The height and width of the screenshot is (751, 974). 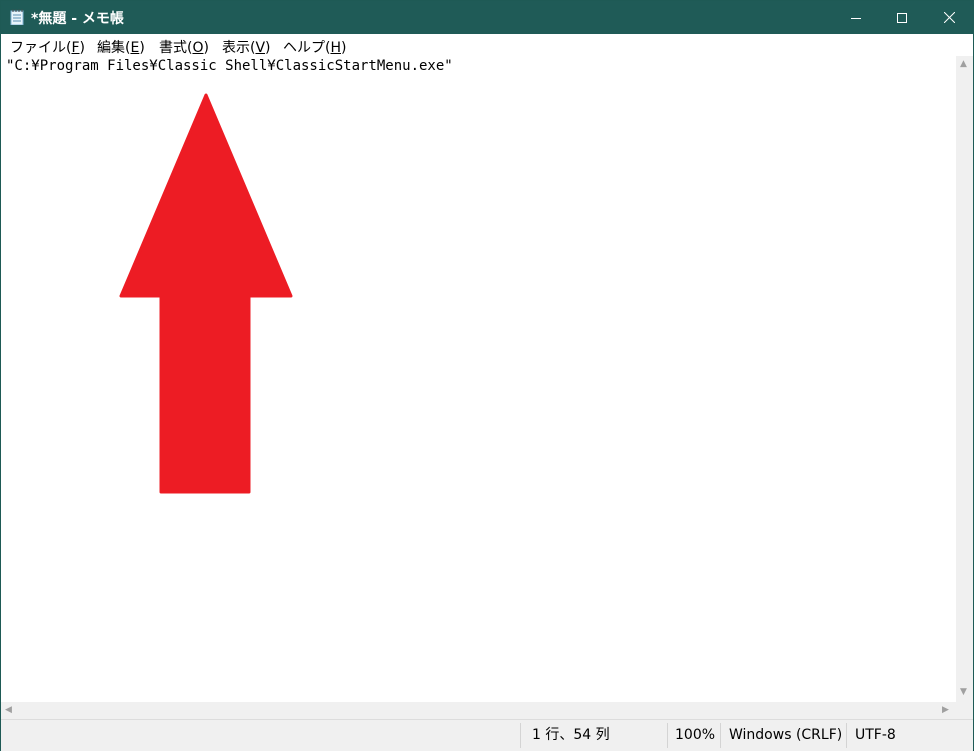 I want to click on line-ending: Windows (CRLF), so click(x=786, y=735).